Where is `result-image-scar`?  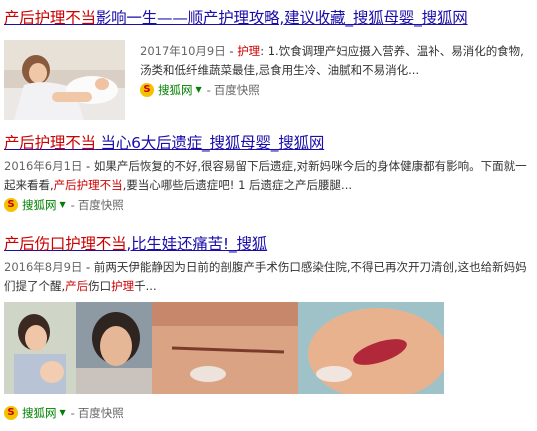 result-image-scar is located at coordinates (225, 348).